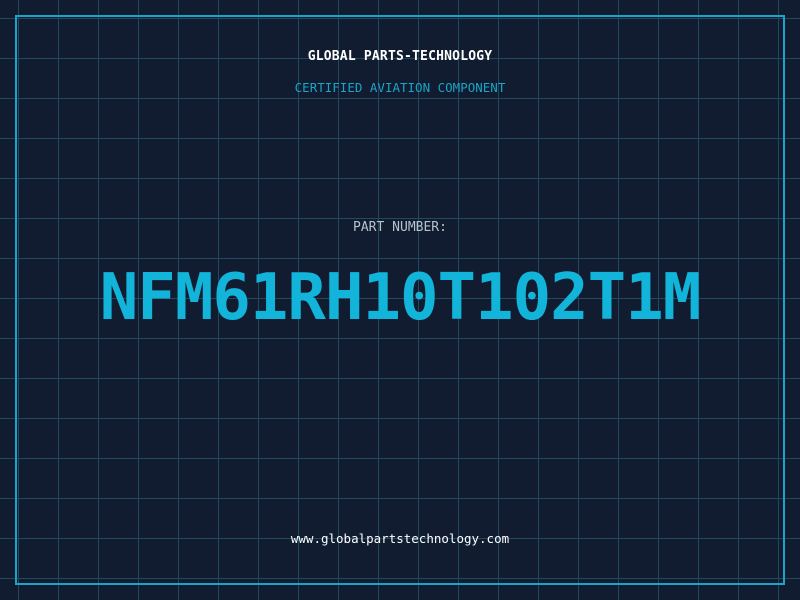  I want to click on brand-title: GLOBAL PARTS-TECHNOLOGY, so click(400, 56).